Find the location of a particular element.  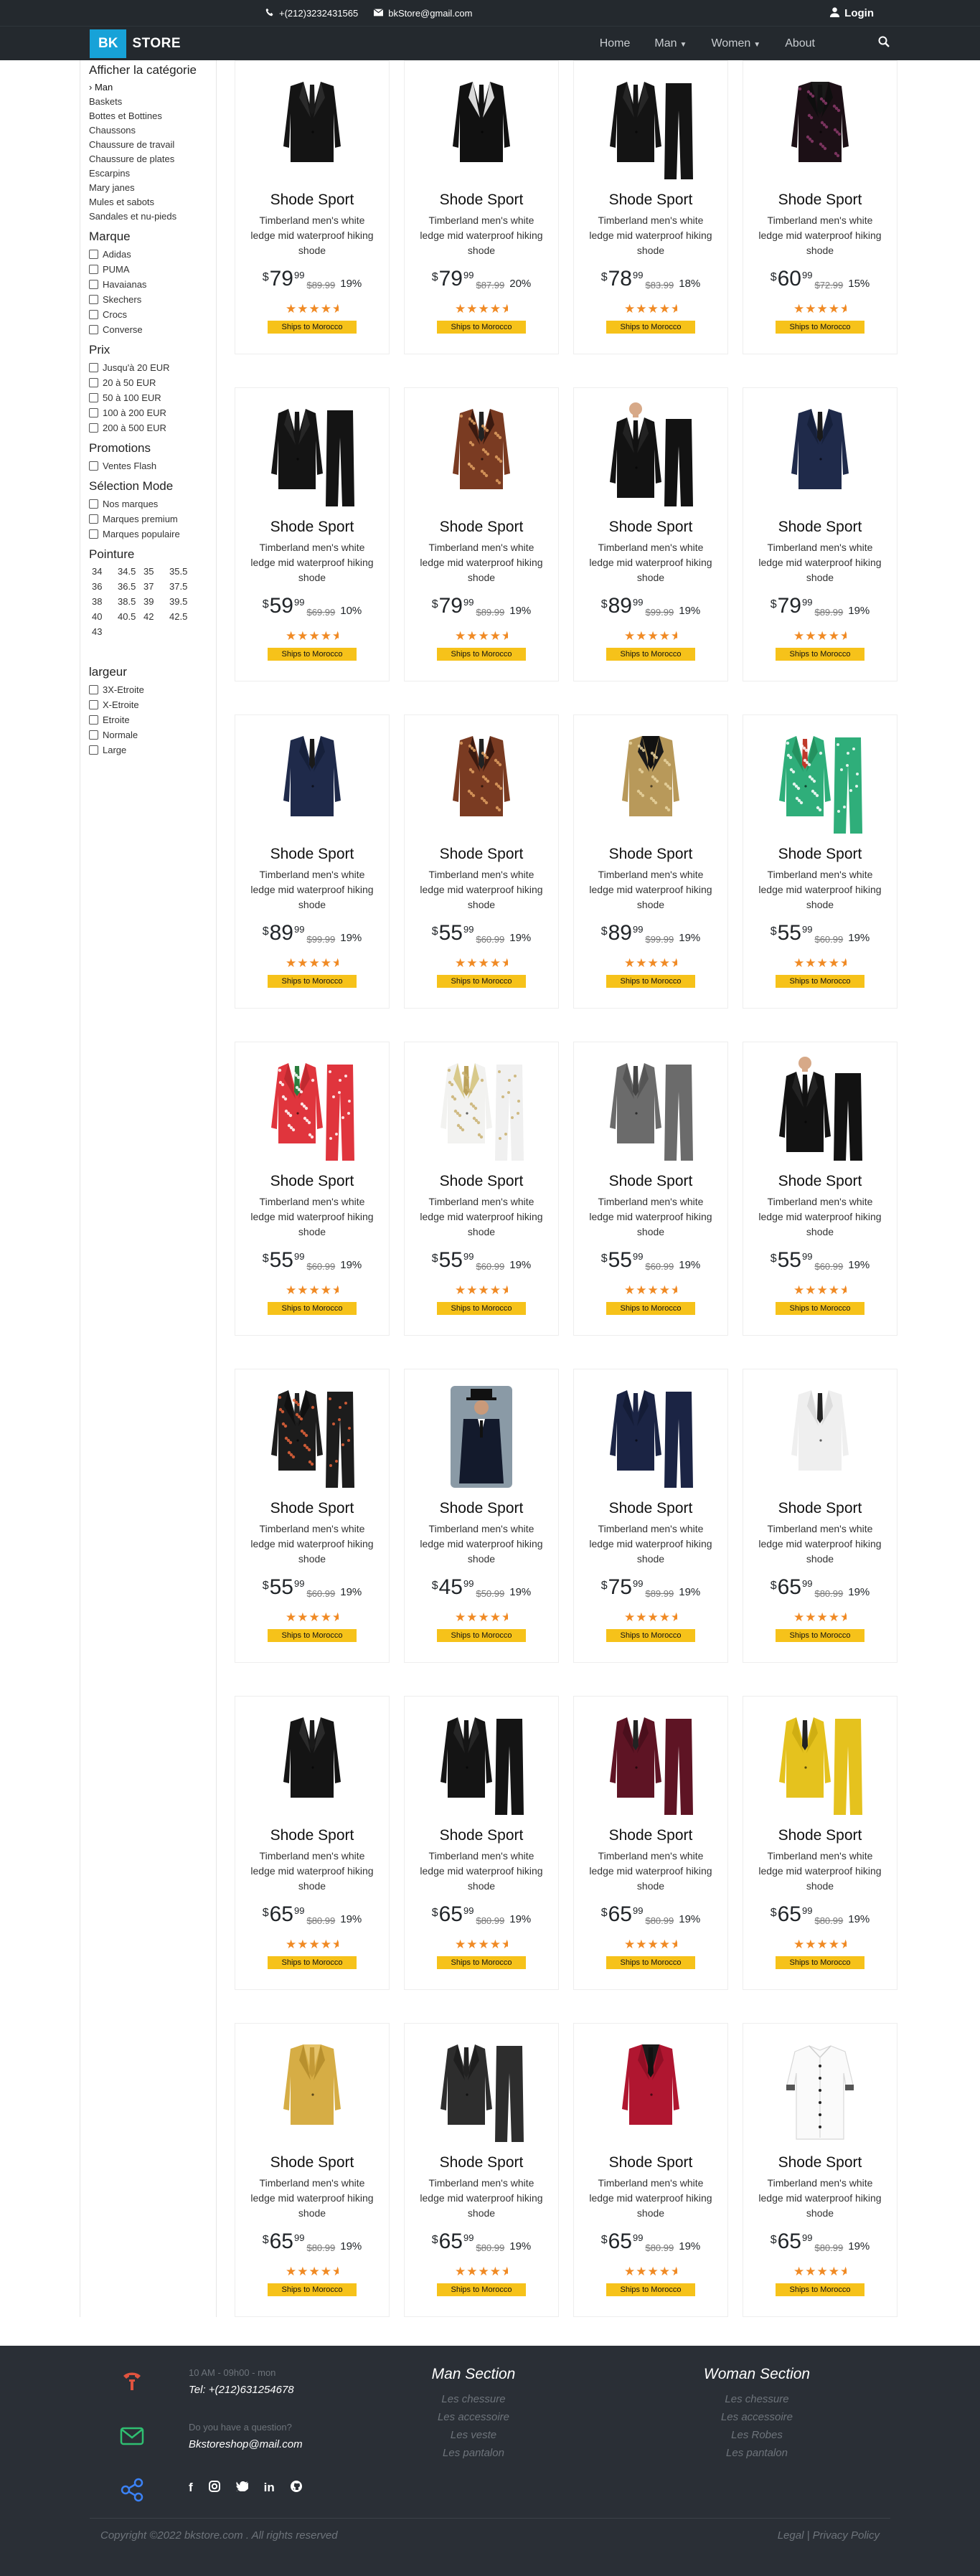

size-option: 34 is located at coordinates (105, 572).